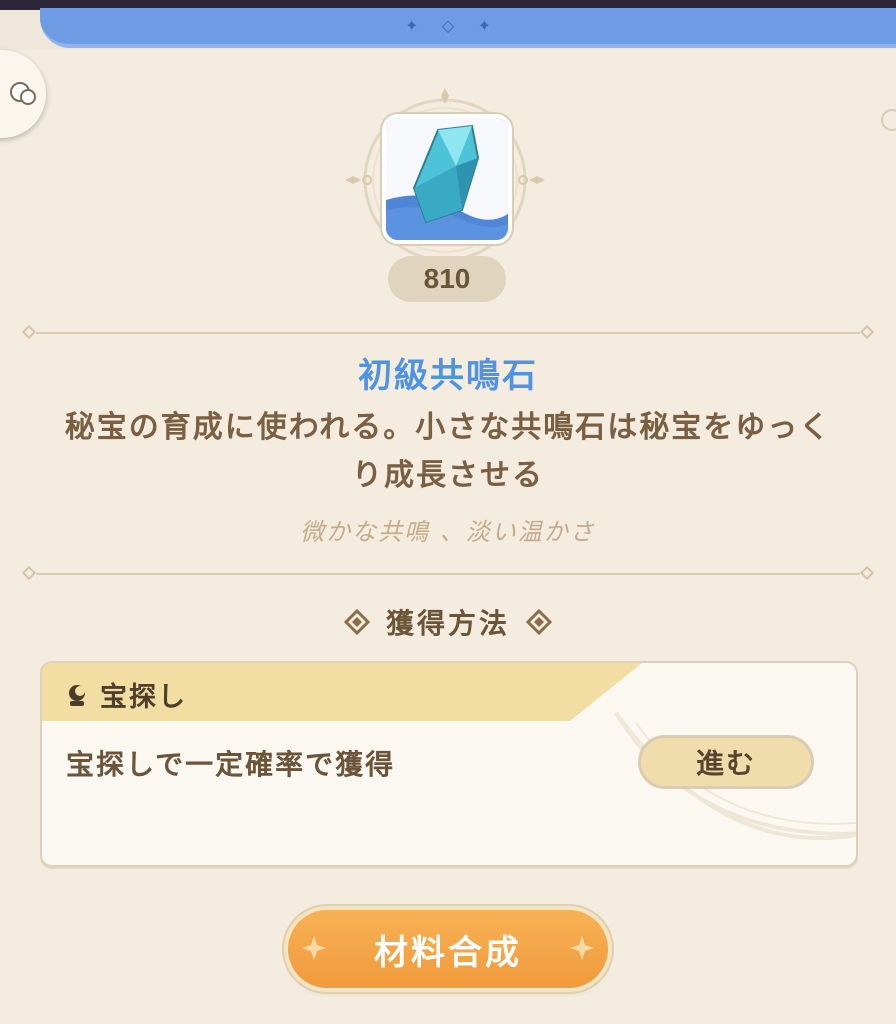  Describe the element at coordinates (231, 764) in the screenshot. I see `source-detail: 宝探しで一定確率で獲得` at that location.